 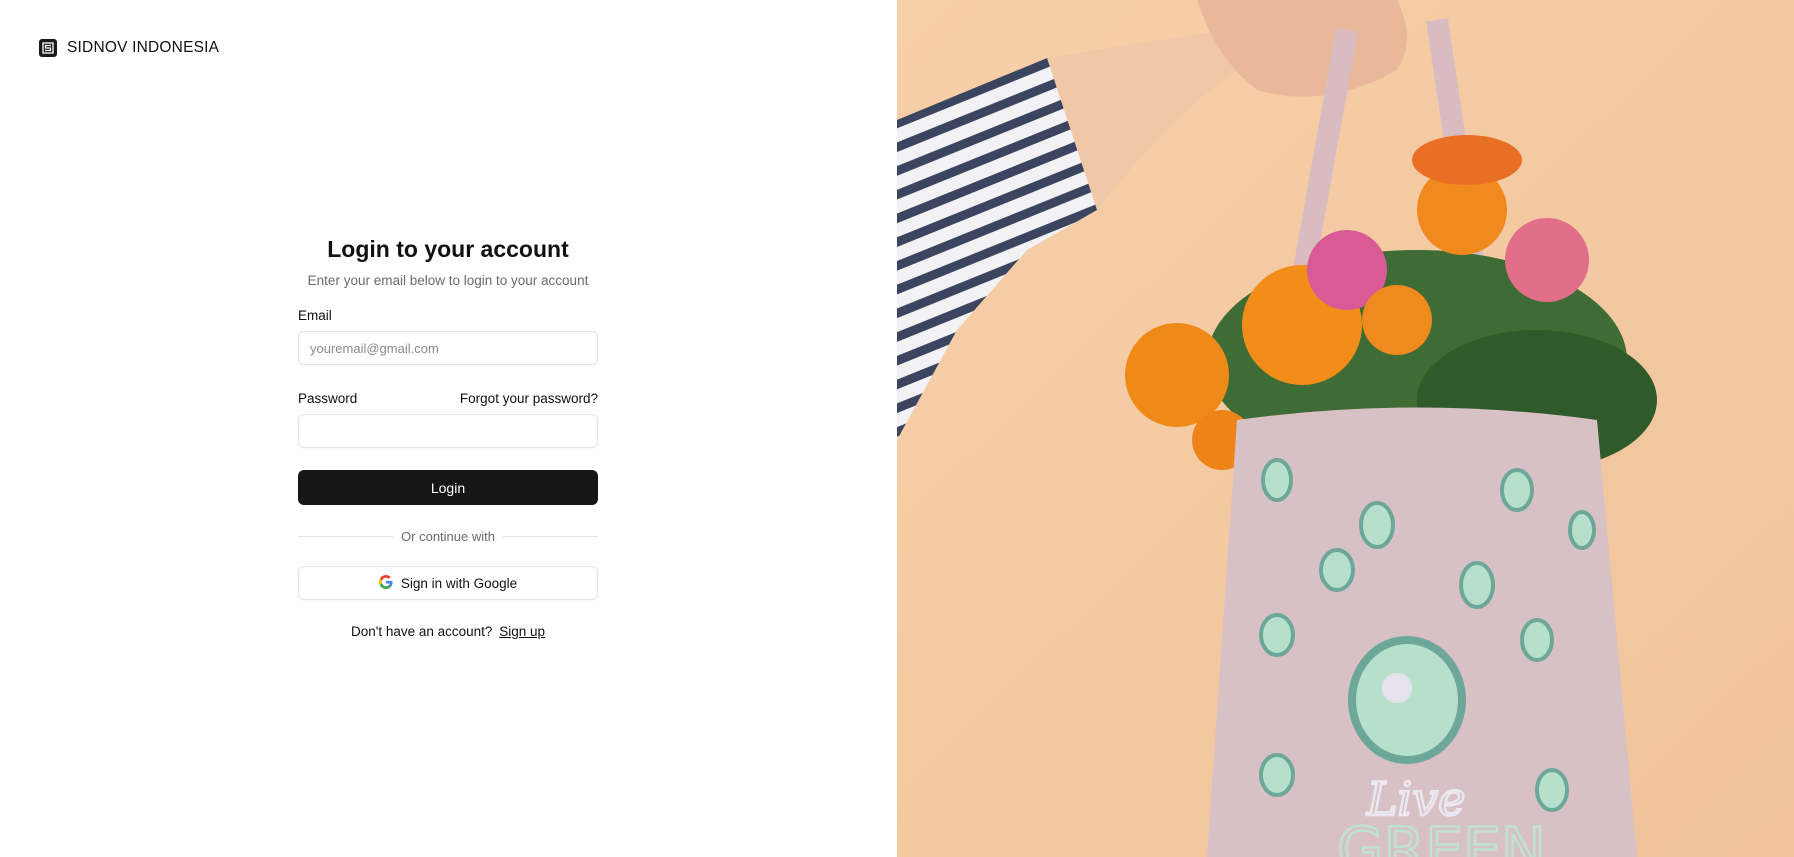 What do you see at coordinates (315, 315) in the screenshot?
I see `email-label: Email` at bounding box center [315, 315].